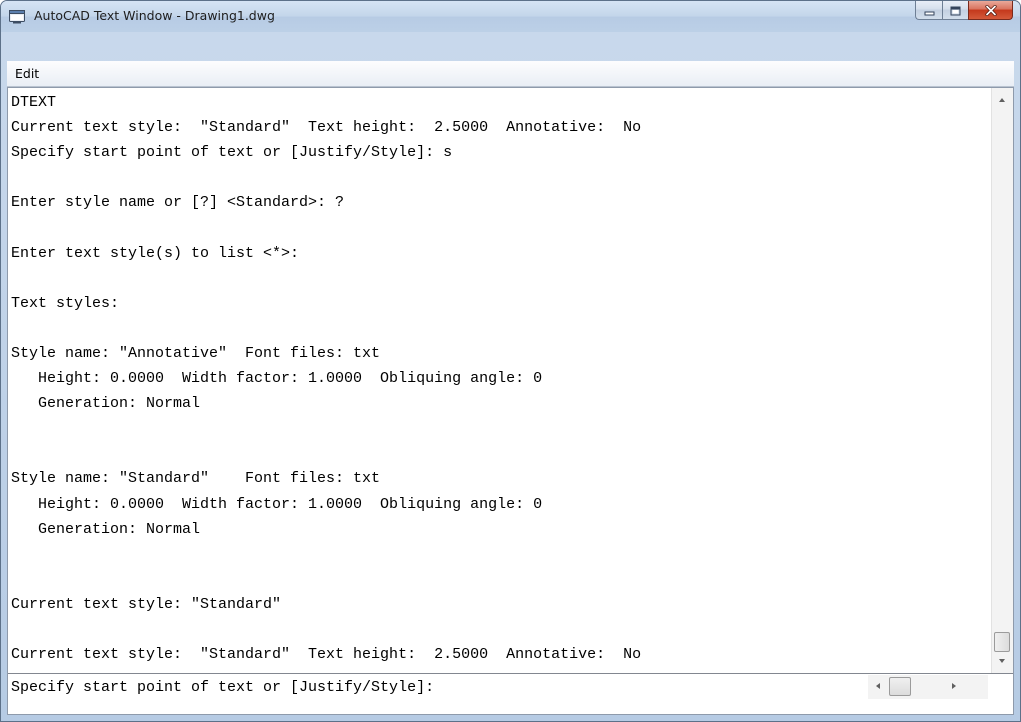 The width and height of the screenshot is (1021, 722). I want to click on minimize-button, so click(928, 10).